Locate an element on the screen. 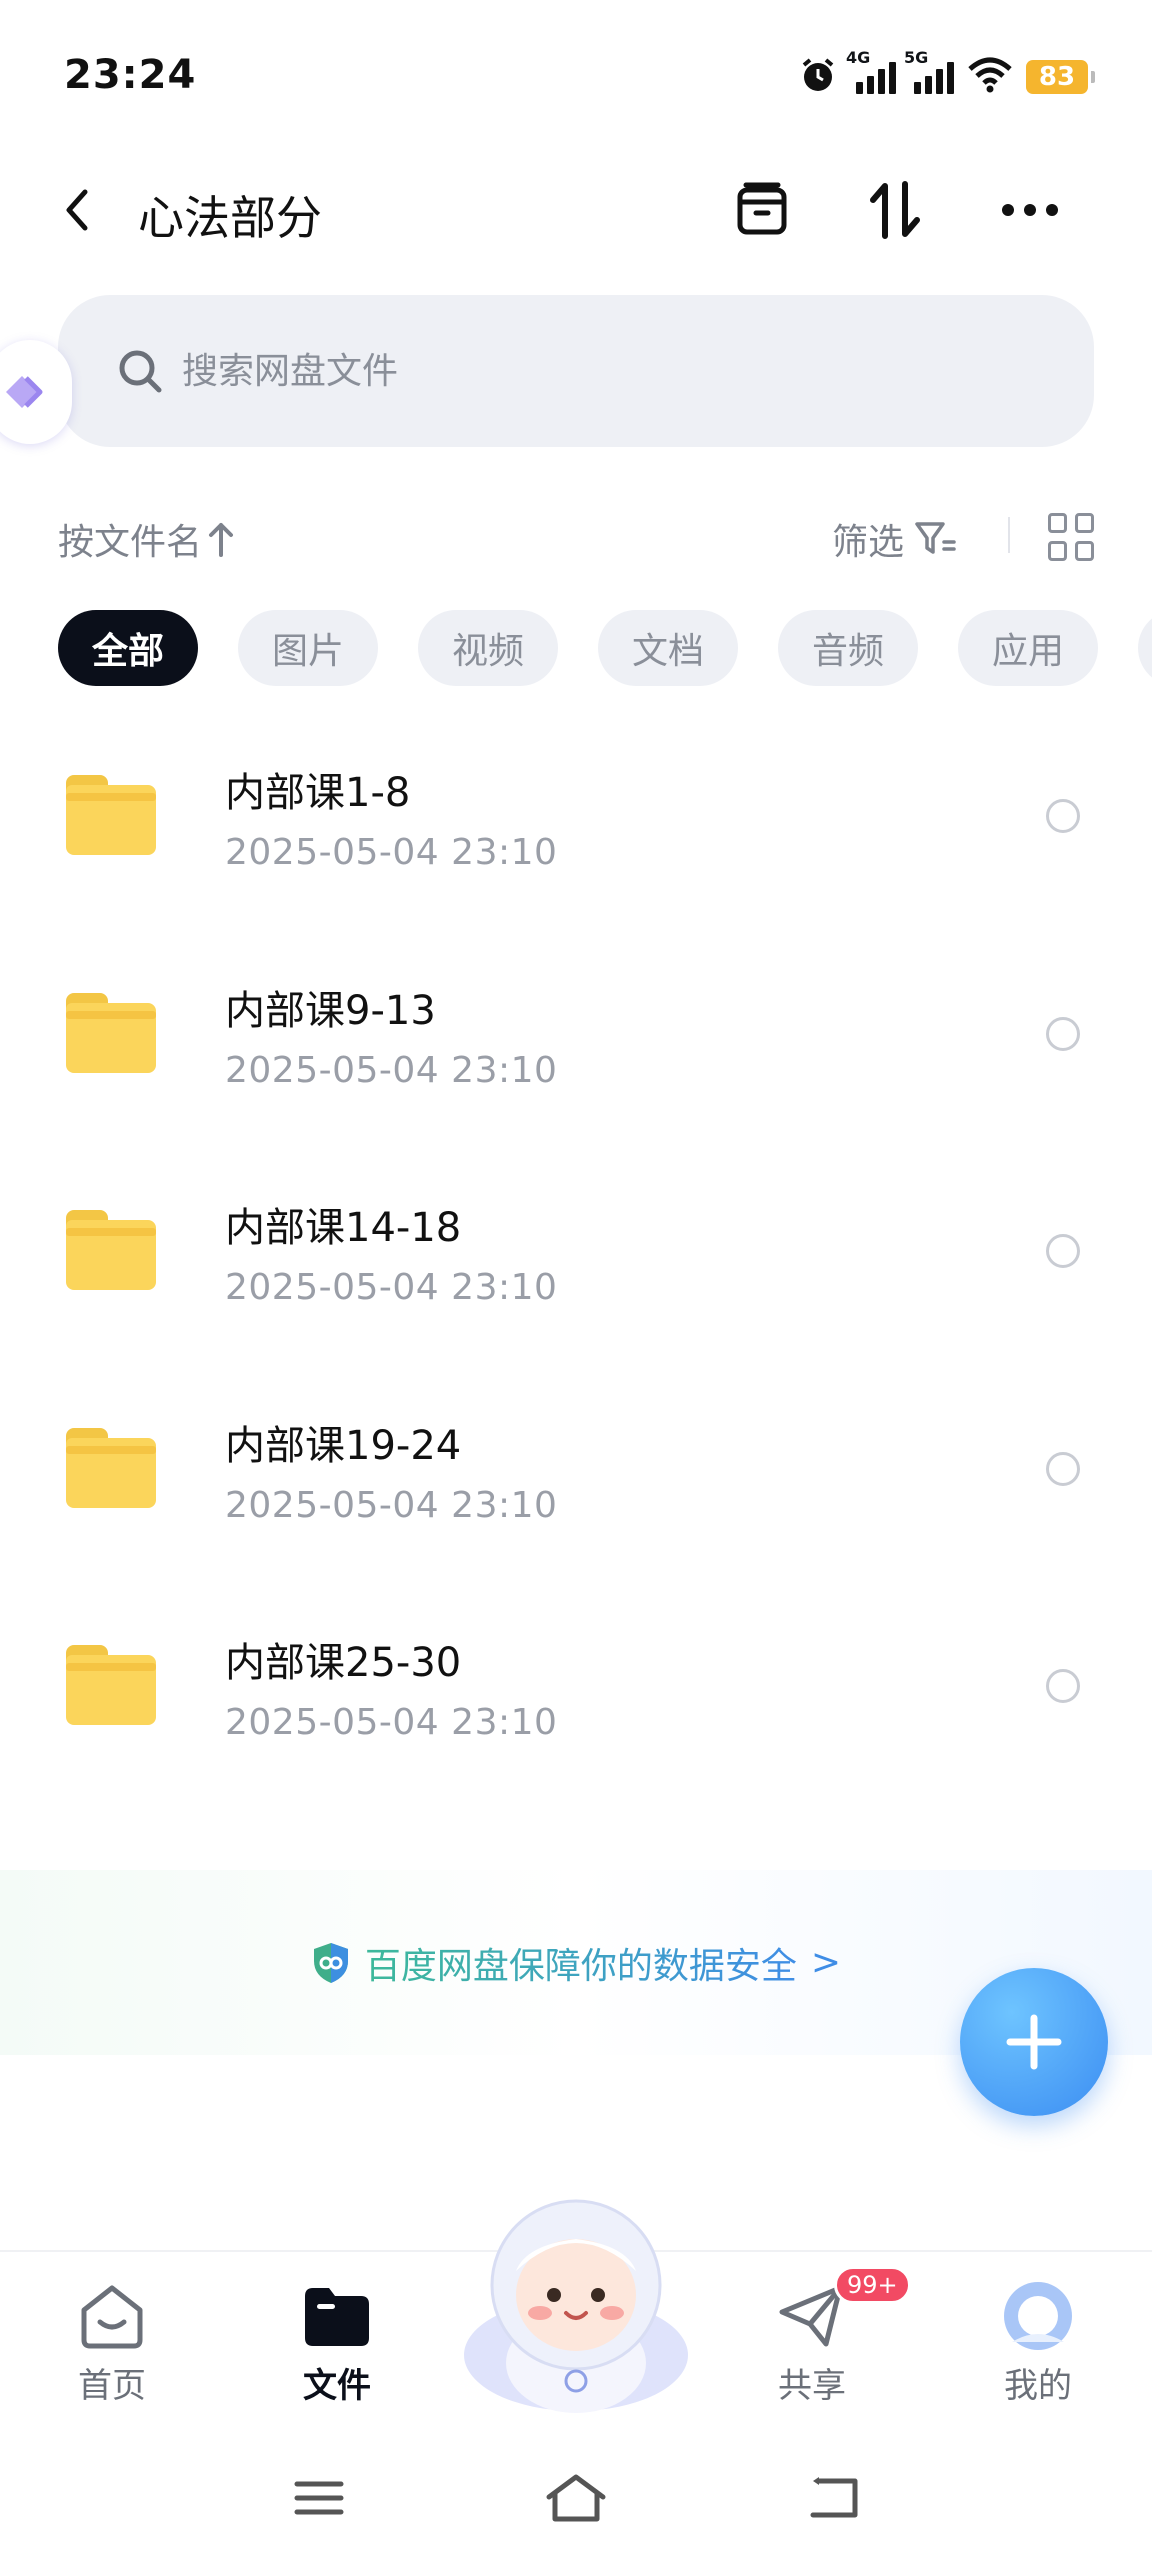 The height and width of the screenshot is (2560, 1152). nav-profile: 我的 is located at coordinates (1038, 2343).